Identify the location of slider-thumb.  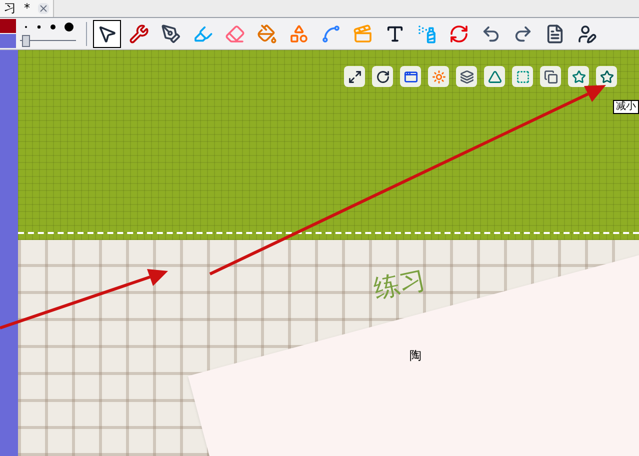
(26, 40).